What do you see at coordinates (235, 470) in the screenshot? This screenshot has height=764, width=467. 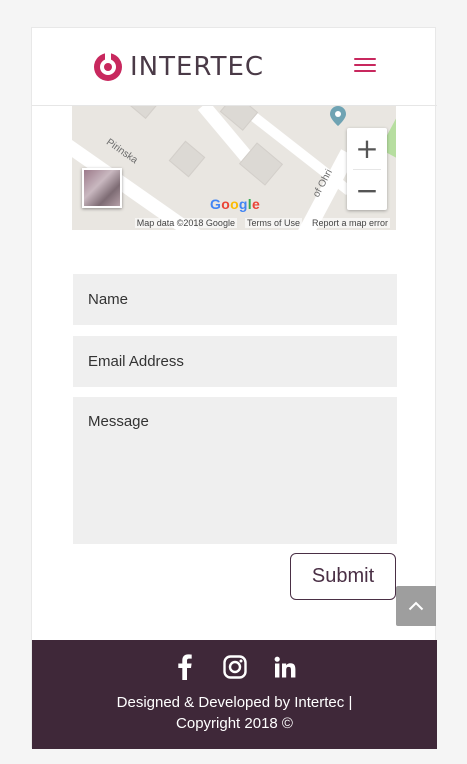 I see `message-field` at bounding box center [235, 470].